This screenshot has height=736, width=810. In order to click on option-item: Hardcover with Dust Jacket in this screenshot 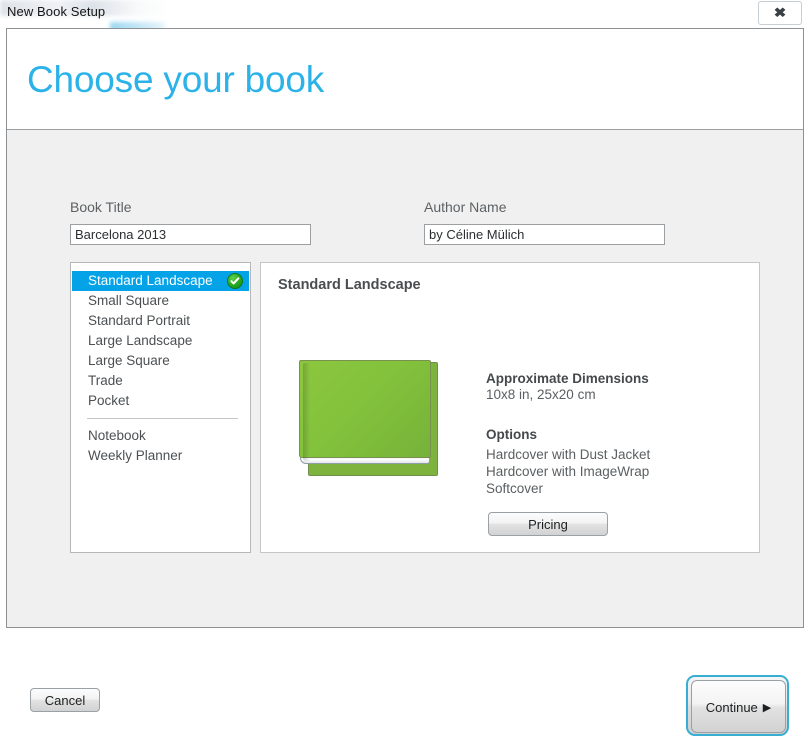, I will do `click(568, 454)`.